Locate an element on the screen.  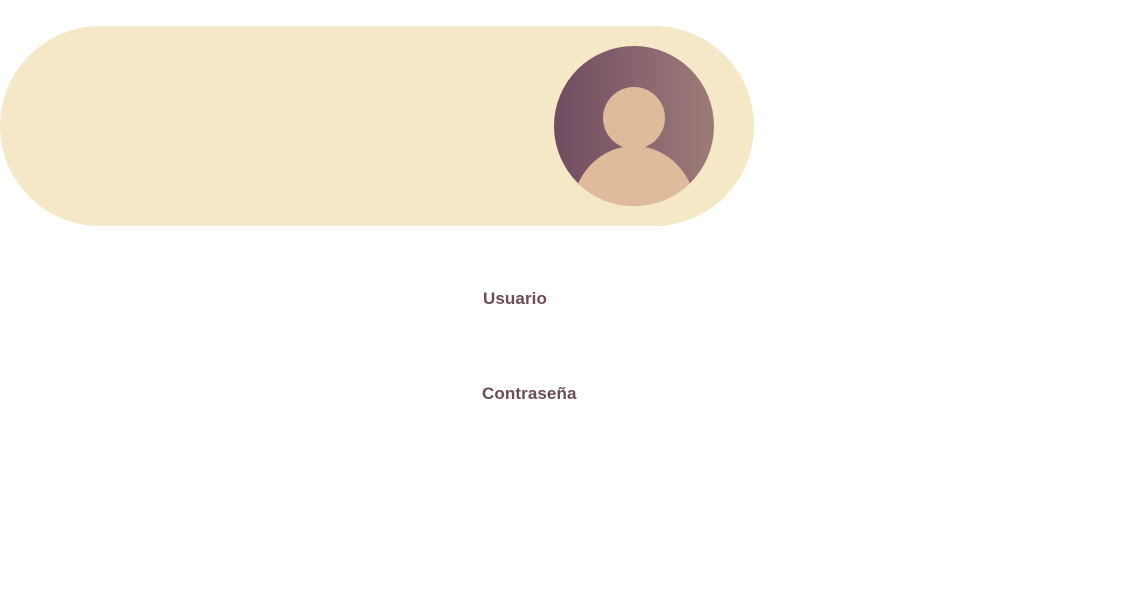
username-input is located at coordinates (572, 332).